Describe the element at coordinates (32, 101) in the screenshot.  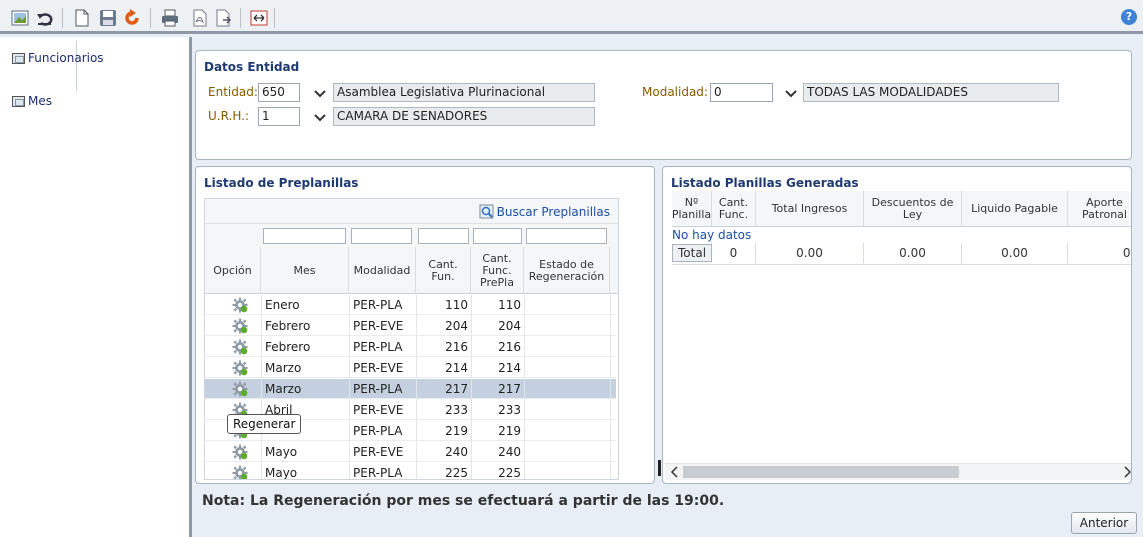
I see `nav-item-mes: Mes` at that location.